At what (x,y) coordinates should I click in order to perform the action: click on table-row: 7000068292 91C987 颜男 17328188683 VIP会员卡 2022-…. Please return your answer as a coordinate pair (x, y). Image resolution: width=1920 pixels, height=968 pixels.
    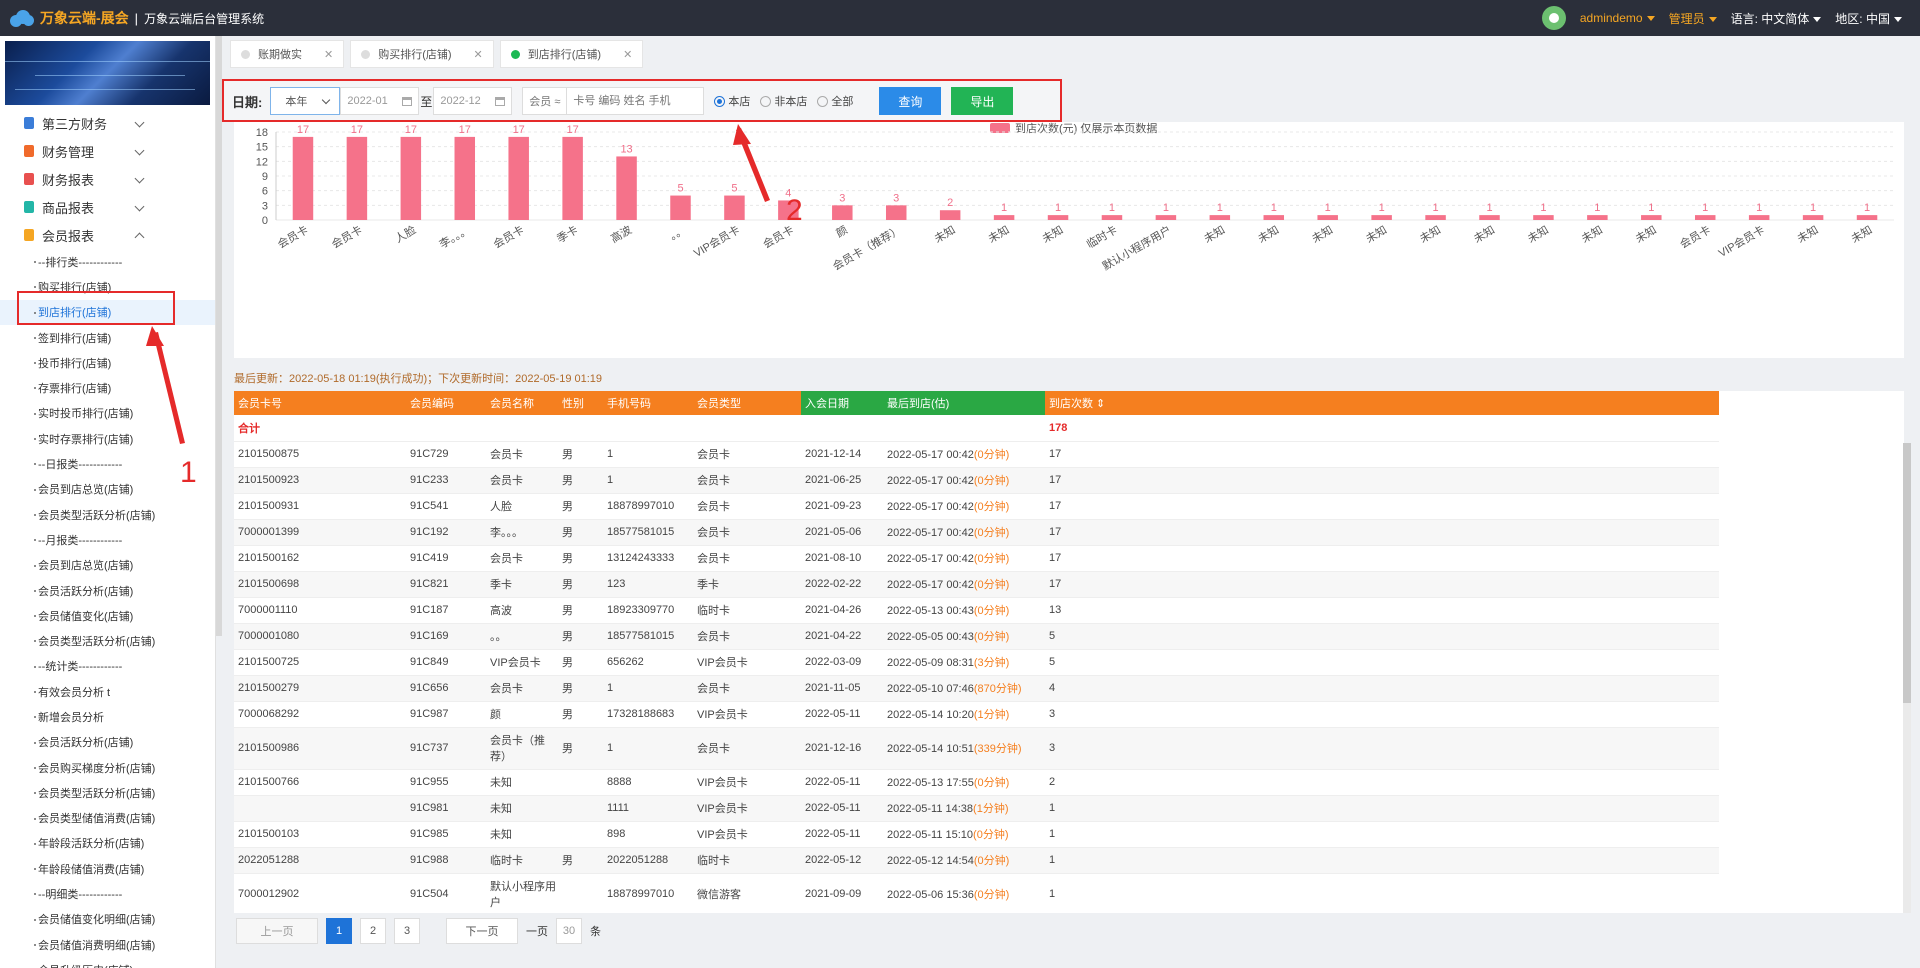
    Looking at the image, I should click on (976, 714).